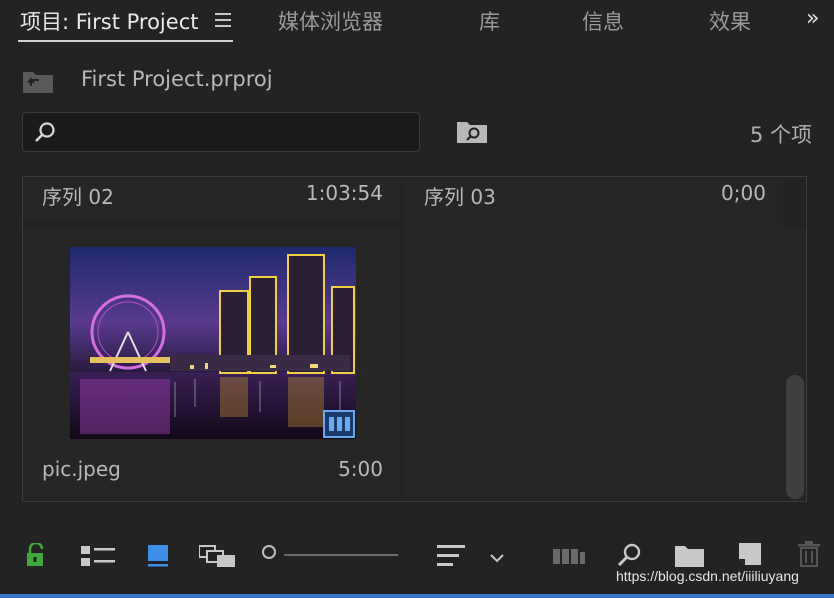  I want to click on tab-media-browser: 媒体浏览器, so click(330, 21).